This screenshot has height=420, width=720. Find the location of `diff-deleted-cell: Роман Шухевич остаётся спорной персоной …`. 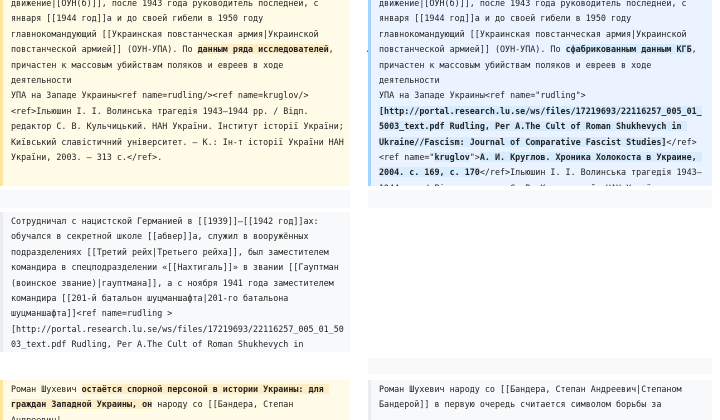

diff-deleted-cell: Роман Шухевич остаётся спорной персоной … is located at coordinates (175, 400).